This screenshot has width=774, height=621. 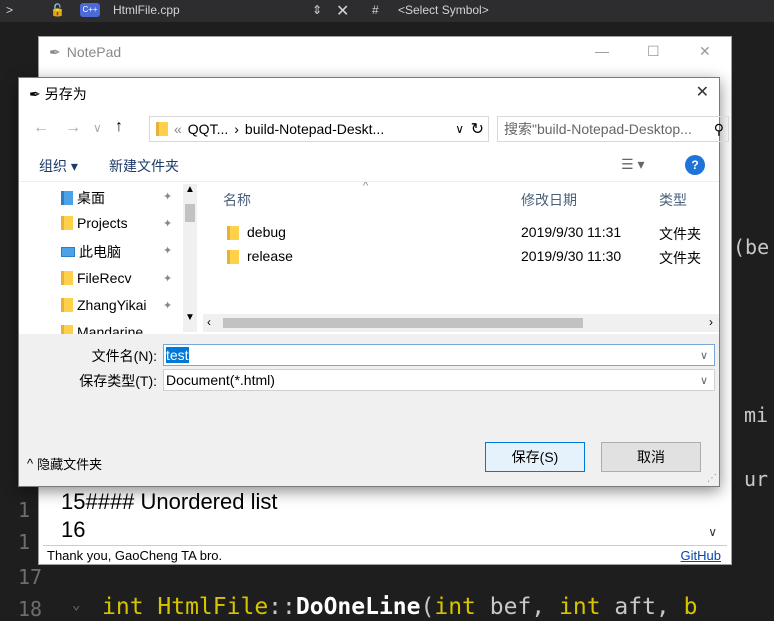 What do you see at coordinates (461, 258) in the screenshot?
I see `file-row: release 2019/9/30 11:30 文件夹` at bounding box center [461, 258].